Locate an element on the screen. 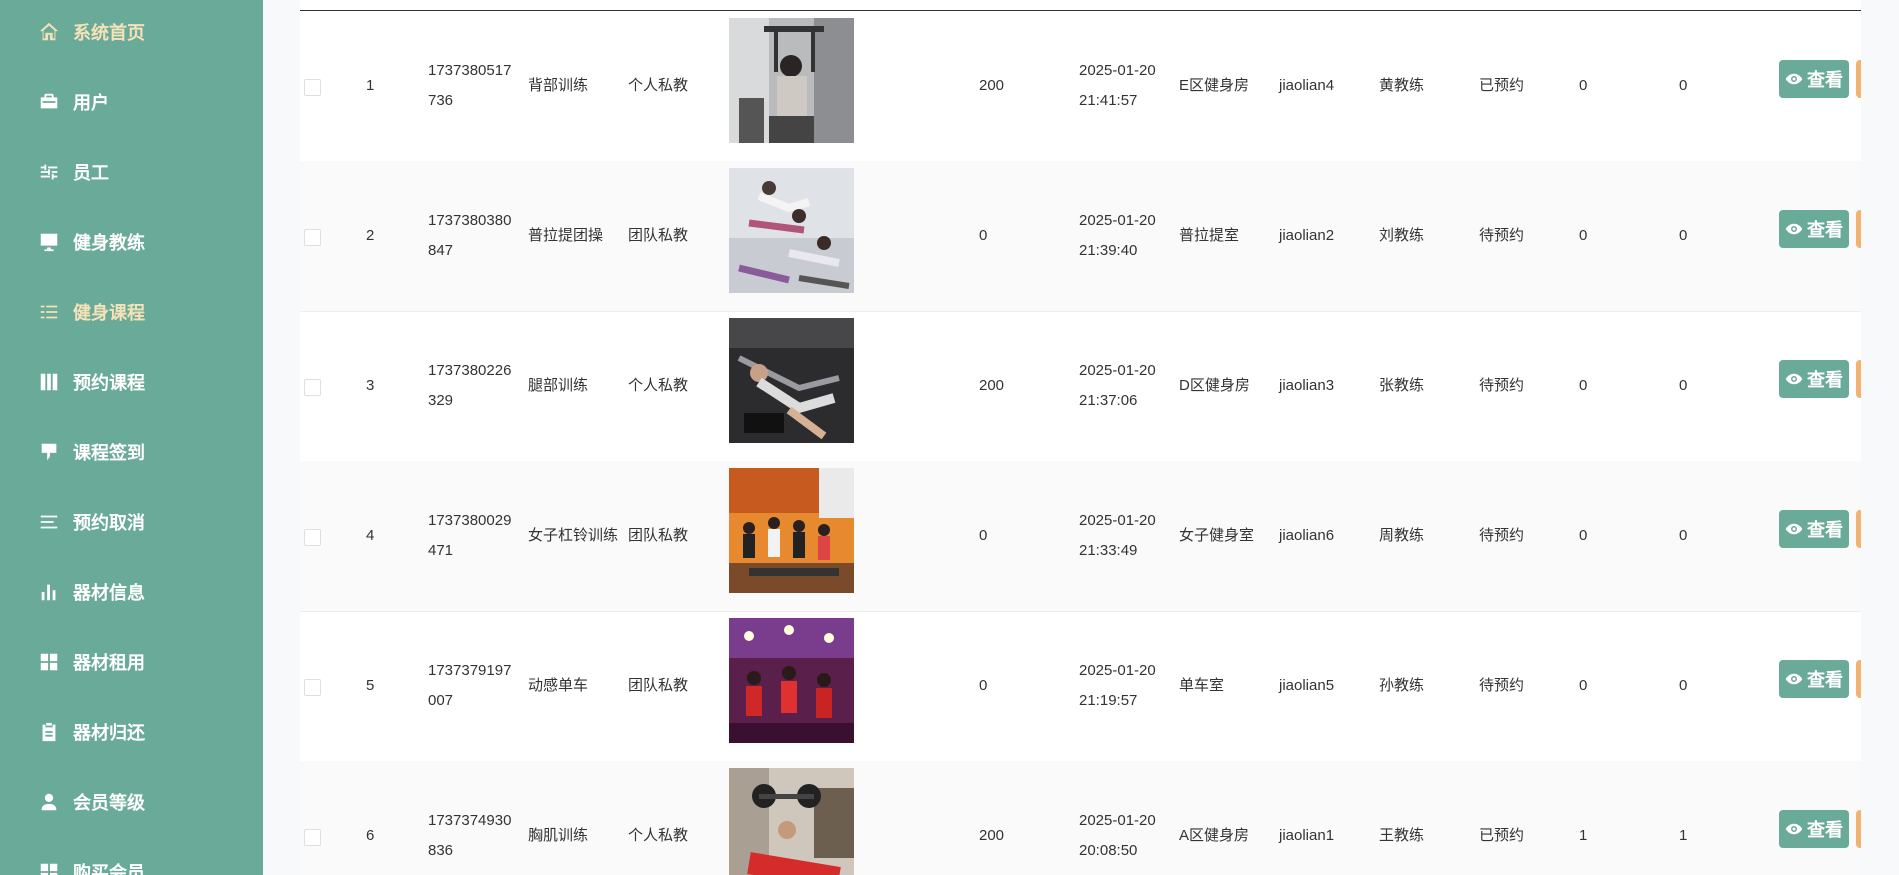 The image size is (1899, 875). coach-name: 刘教练 is located at coordinates (1402, 235).